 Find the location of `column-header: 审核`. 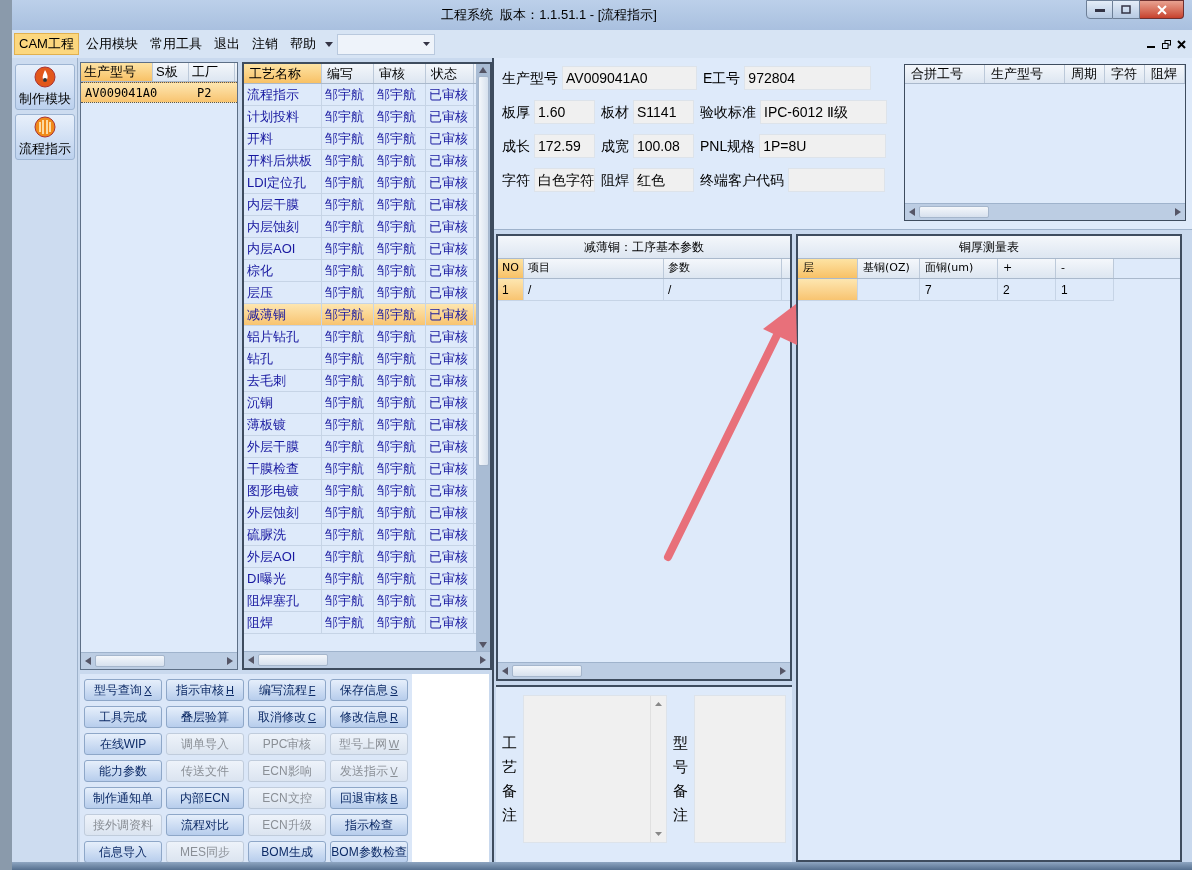

column-header: 审核 is located at coordinates (400, 73).